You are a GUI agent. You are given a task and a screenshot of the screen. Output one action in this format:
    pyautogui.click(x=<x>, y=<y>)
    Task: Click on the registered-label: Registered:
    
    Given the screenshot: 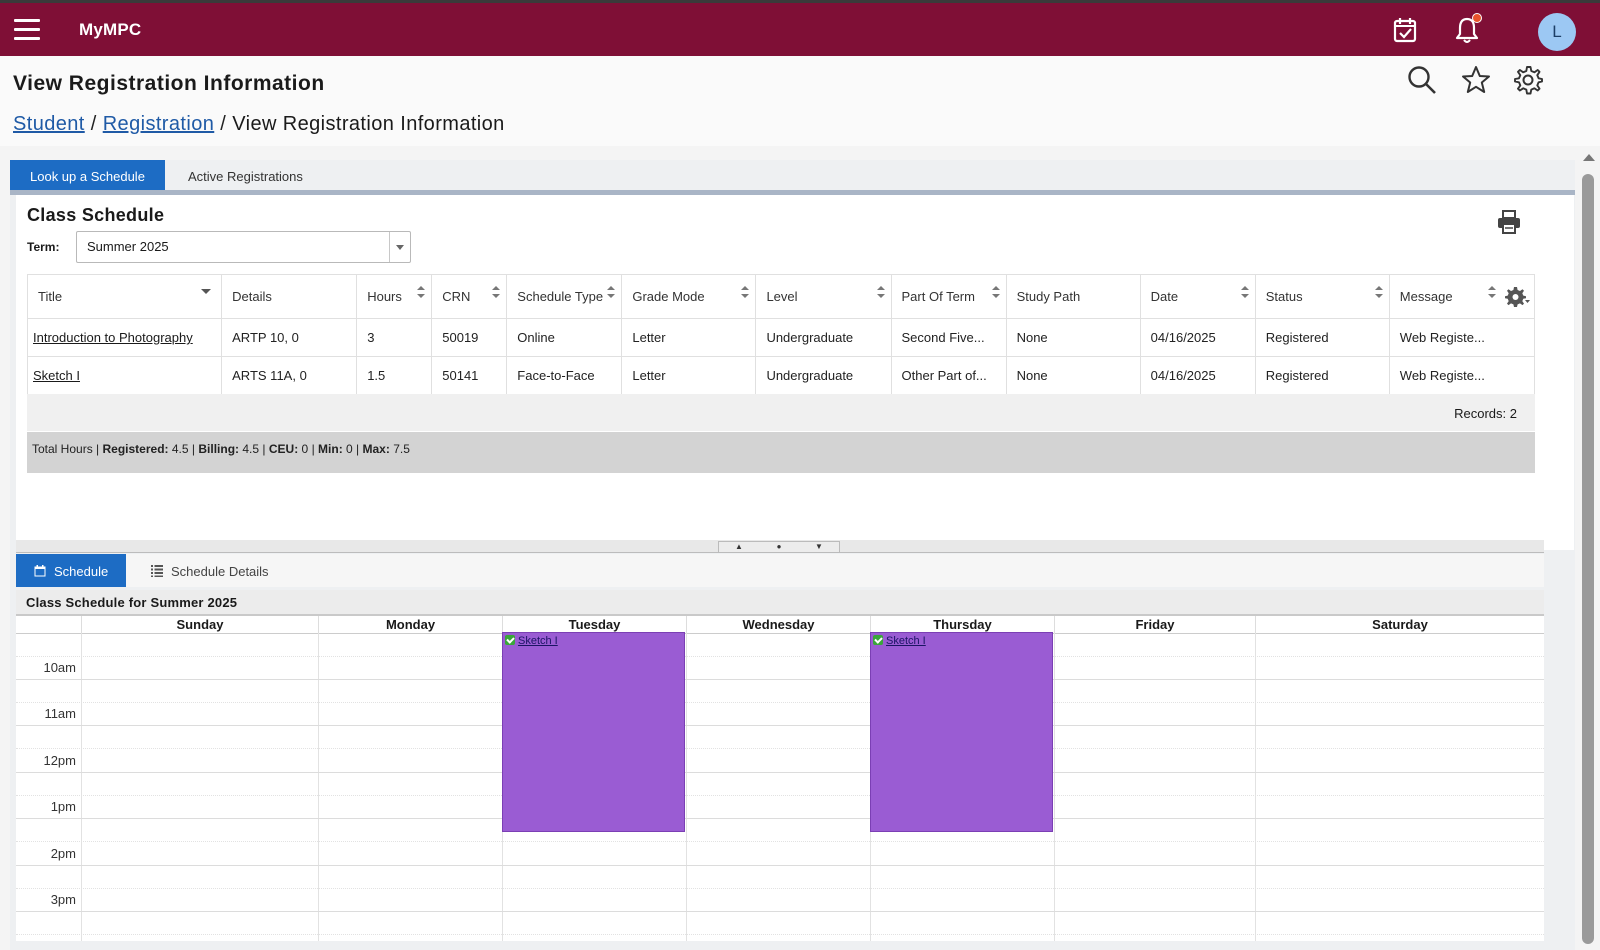 What is the action you would take?
    pyautogui.click(x=135, y=449)
    